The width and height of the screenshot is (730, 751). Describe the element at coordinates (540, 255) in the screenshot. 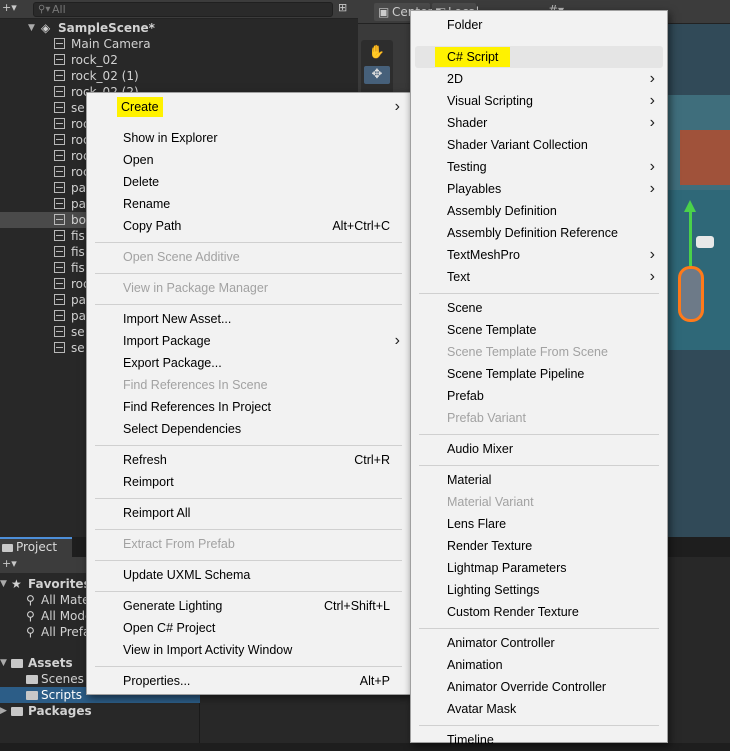

I see `submenu-item-textmeshpro: TextMeshPro ›` at that location.